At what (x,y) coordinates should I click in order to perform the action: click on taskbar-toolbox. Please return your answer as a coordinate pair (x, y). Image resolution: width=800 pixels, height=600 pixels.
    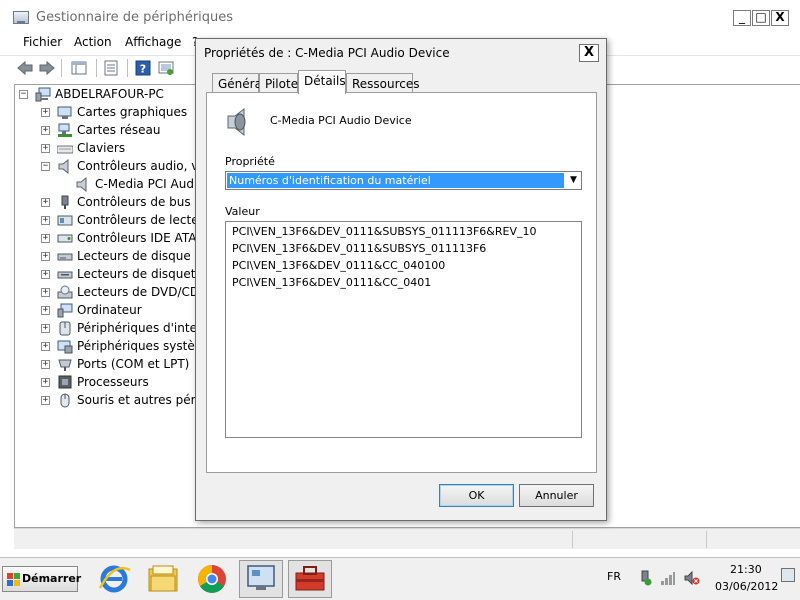
    Looking at the image, I should click on (310, 579).